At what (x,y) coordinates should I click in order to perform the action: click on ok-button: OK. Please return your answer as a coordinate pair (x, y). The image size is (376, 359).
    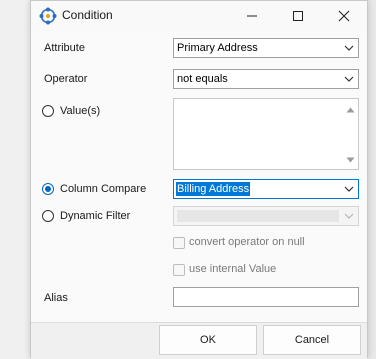
    Looking at the image, I should click on (208, 340).